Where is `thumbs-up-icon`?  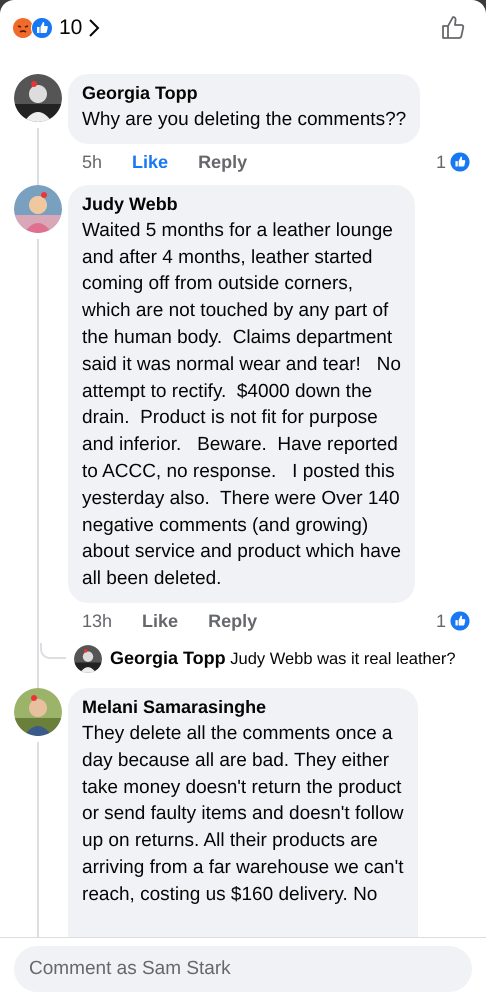 thumbs-up-icon is located at coordinates (453, 28).